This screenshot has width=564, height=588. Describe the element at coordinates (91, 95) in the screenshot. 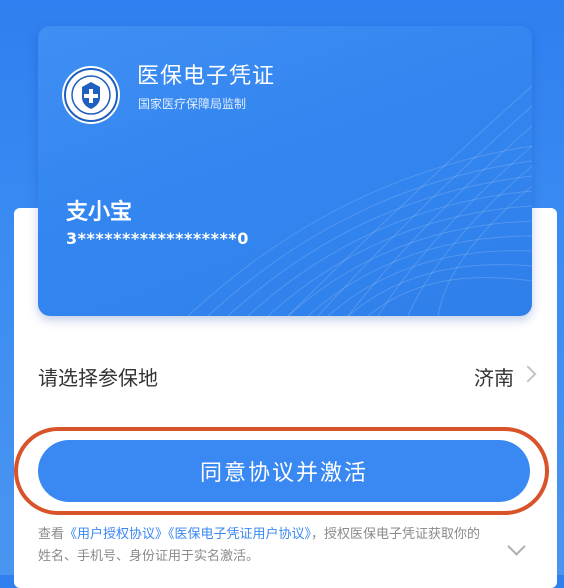

I see `national-healthcare-security-emblem-icon` at that location.